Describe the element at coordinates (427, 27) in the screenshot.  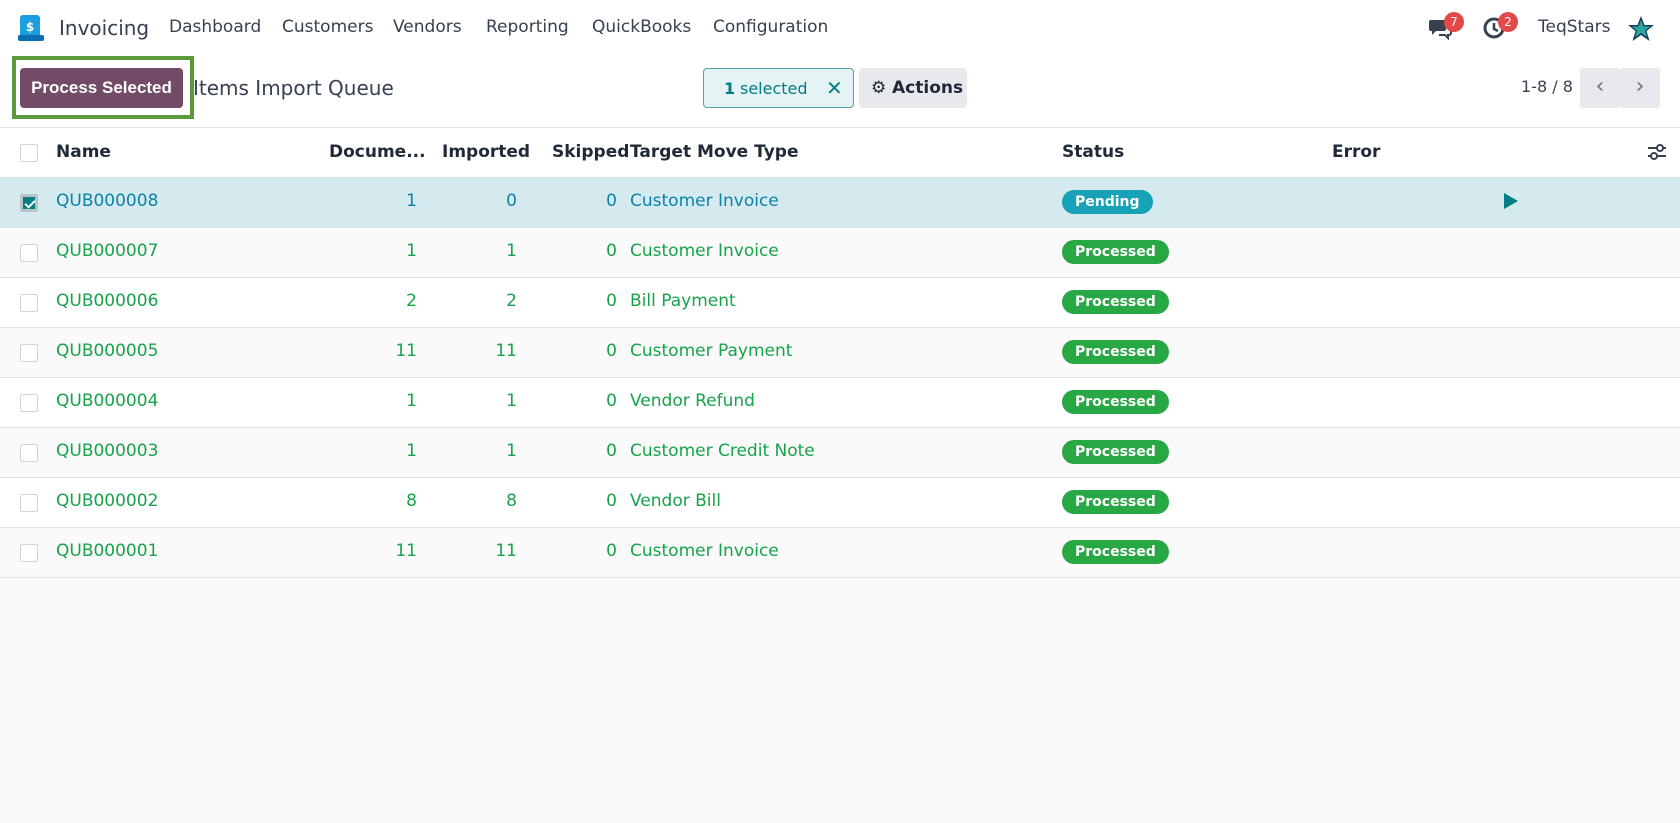
I see `nav-vendors: Vendors` at that location.